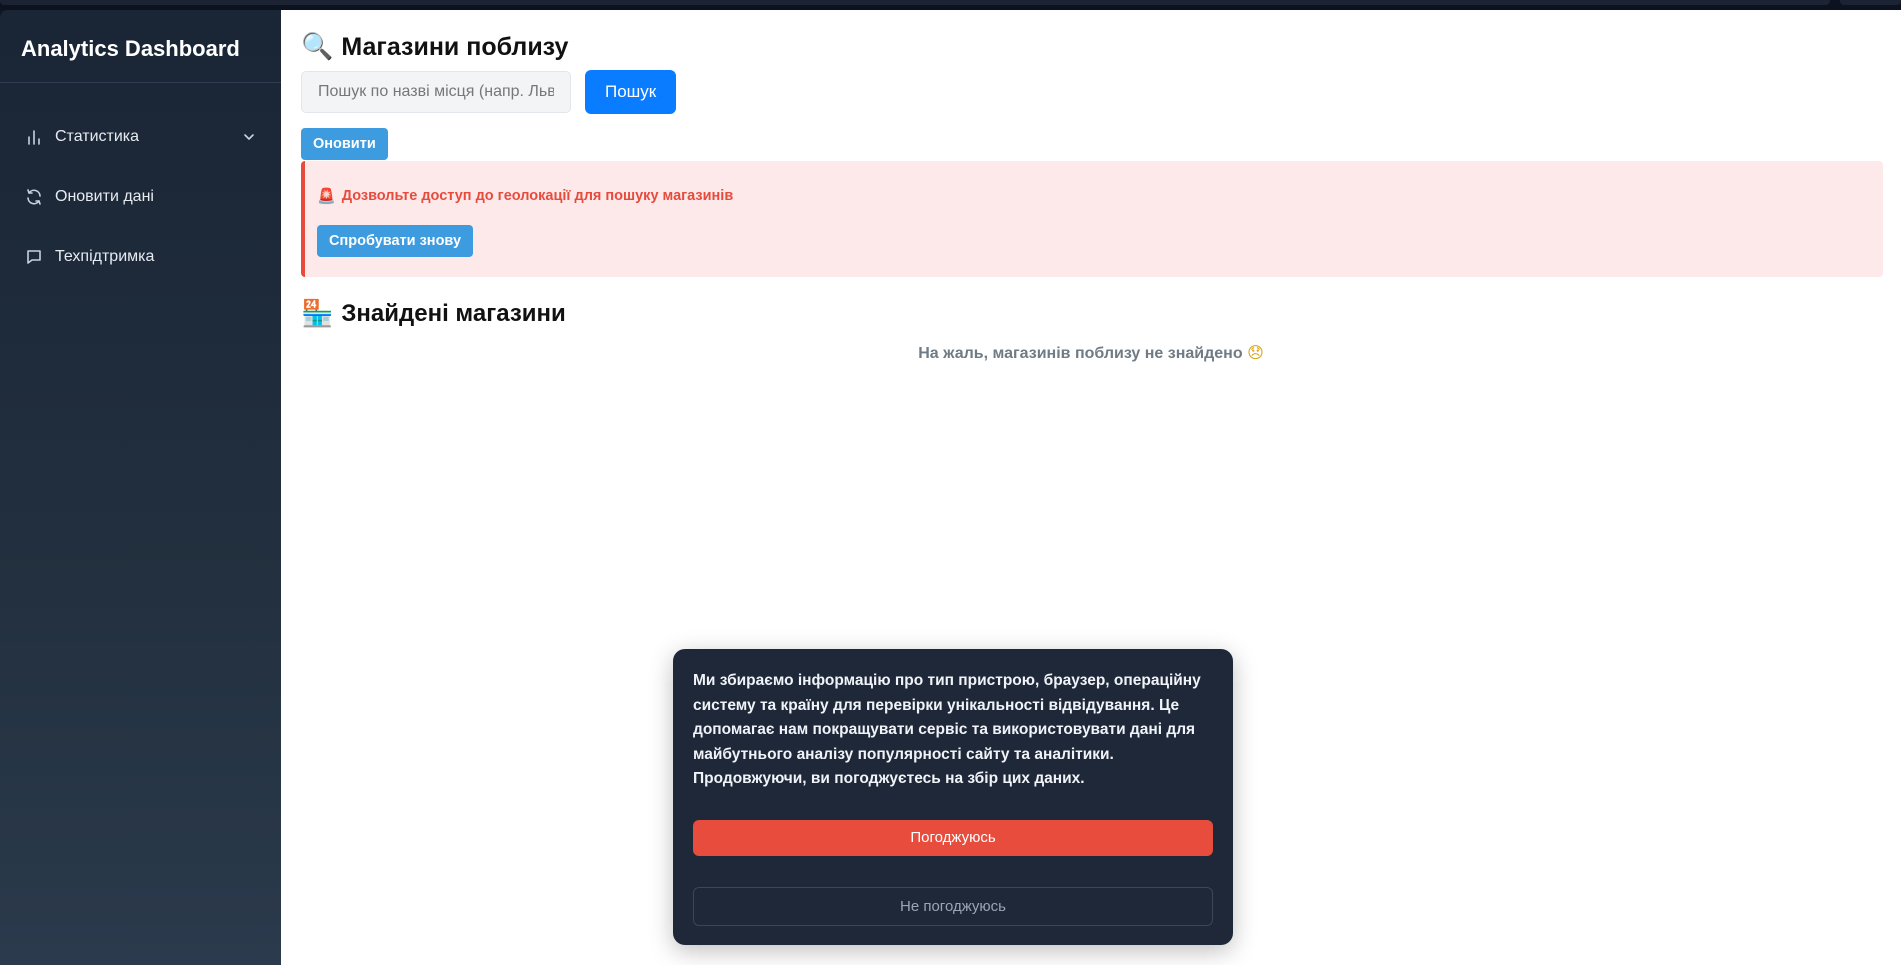  What do you see at coordinates (395, 241) in the screenshot?
I see `retry-button: Спробувати знову` at bounding box center [395, 241].